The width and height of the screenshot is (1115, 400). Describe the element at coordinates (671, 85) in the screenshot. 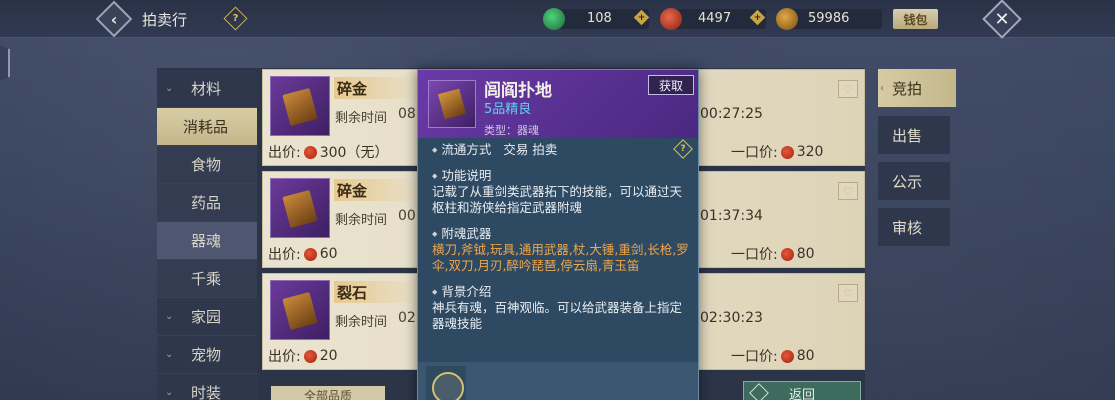

I see `obtain-button: 获取` at that location.